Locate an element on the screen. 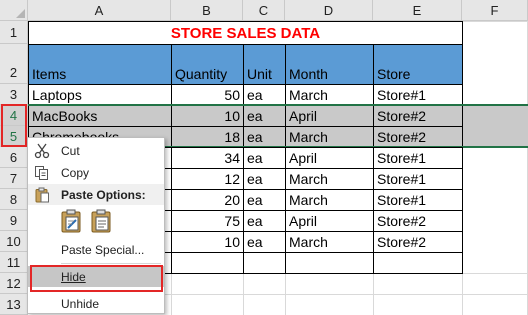 This screenshot has height=315, width=528. row-header-8: 8 is located at coordinates (14, 199).